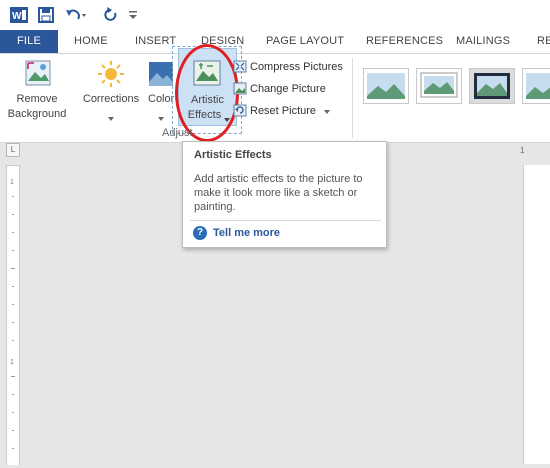 This screenshot has width=550, height=468. What do you see at coordinates (404, 41) in the screenshot?
I see `tab-references: REFERENCES` at bounding box center [404, 41].